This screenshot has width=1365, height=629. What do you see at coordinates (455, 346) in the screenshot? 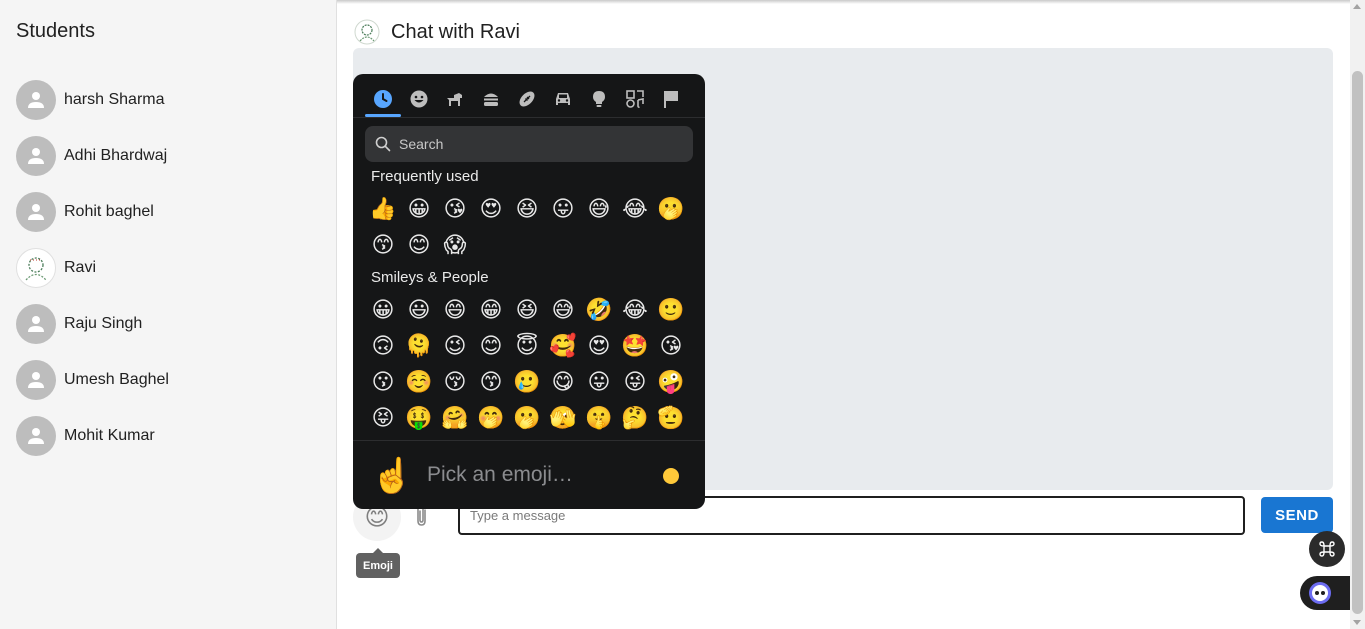
I see `emoji-item: 😉` at bounding box center [455, 346].